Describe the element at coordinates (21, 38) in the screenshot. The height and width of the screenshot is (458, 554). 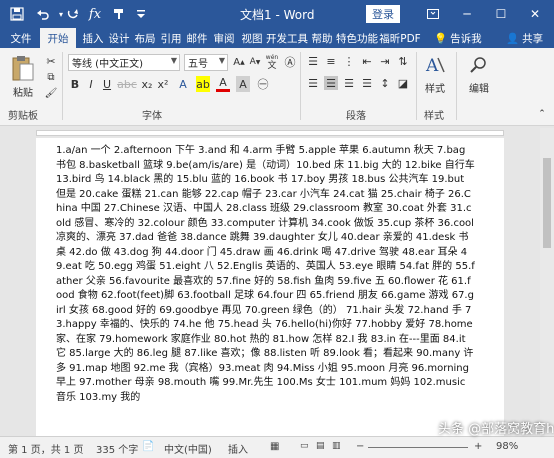
I see `tab-file: 文件` at that location.